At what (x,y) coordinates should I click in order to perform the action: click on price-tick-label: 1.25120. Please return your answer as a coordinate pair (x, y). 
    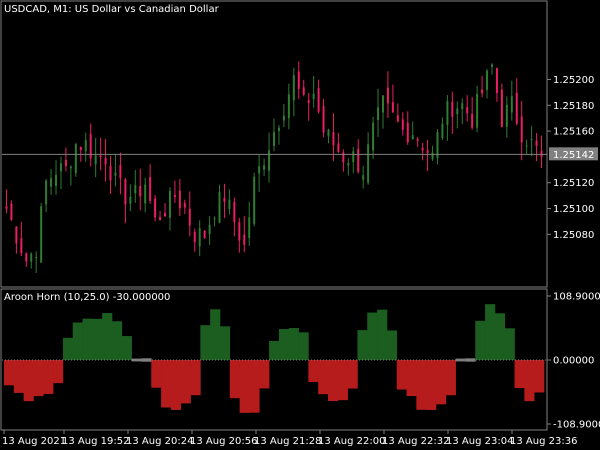
    Looking at the image, I should click on (573, 183).